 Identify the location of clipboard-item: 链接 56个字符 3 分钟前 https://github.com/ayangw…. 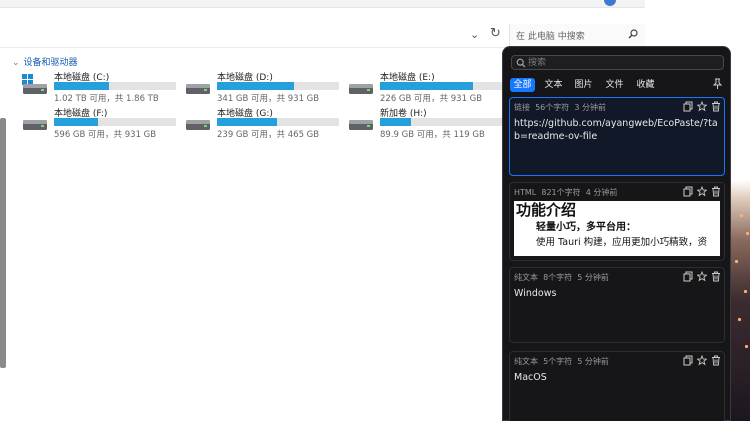
(617, 136).